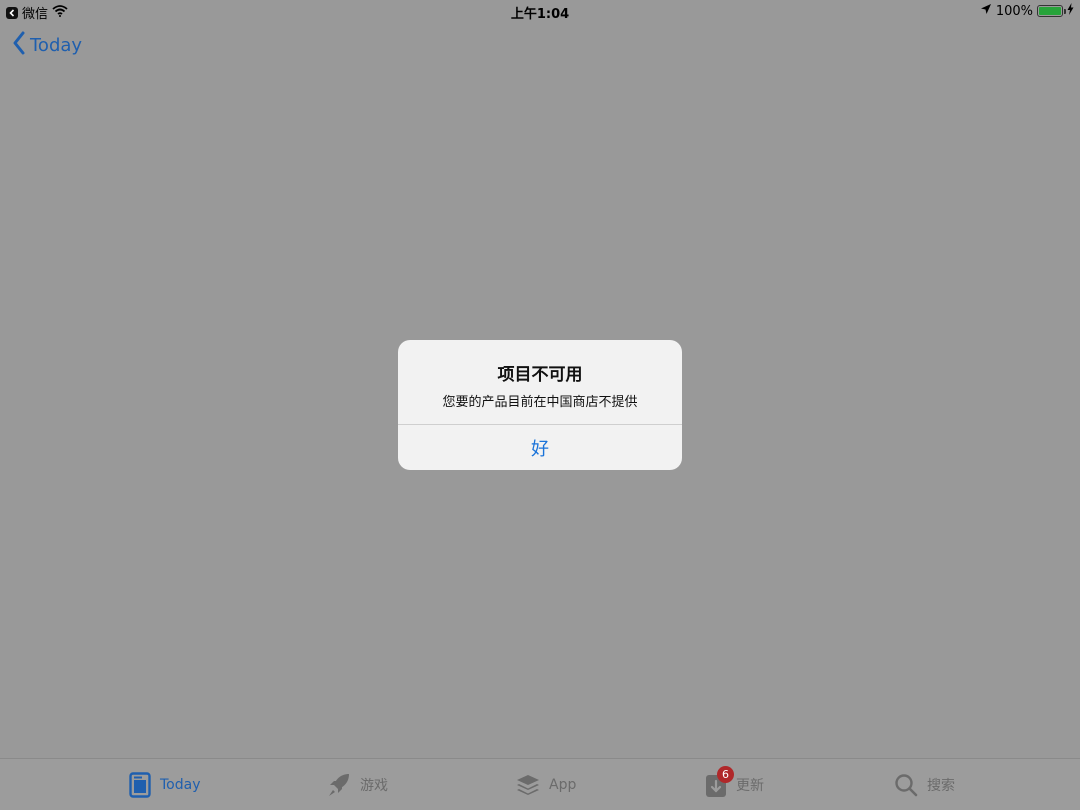  Describe the element at coordinates (540, 375) in the screenshot. I see `alert-title: 项目不可用` at that location.